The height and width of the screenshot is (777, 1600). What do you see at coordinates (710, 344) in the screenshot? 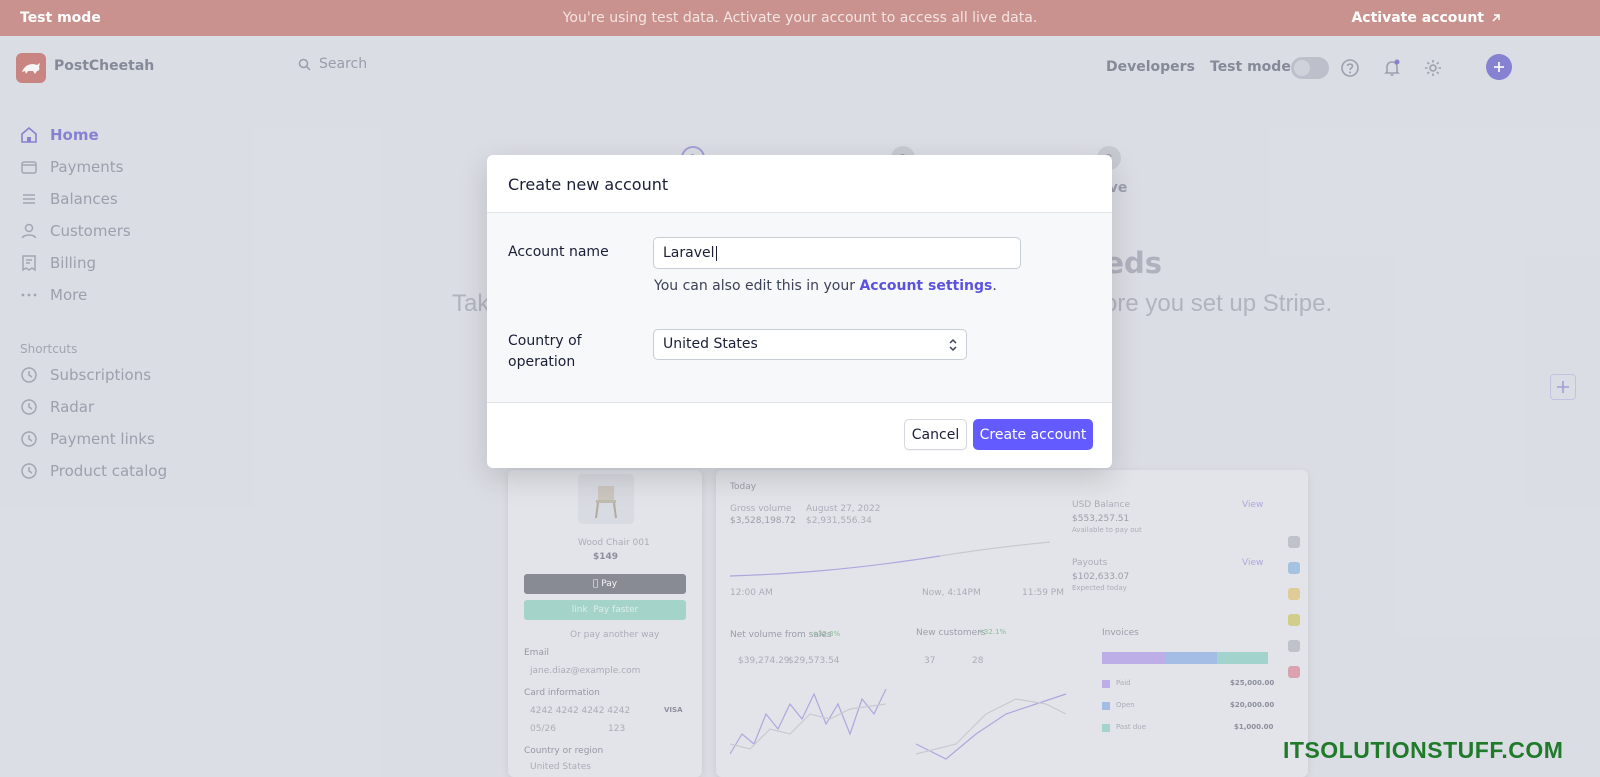
I see `country-select-value: United States` at bounding box center [710, 344].